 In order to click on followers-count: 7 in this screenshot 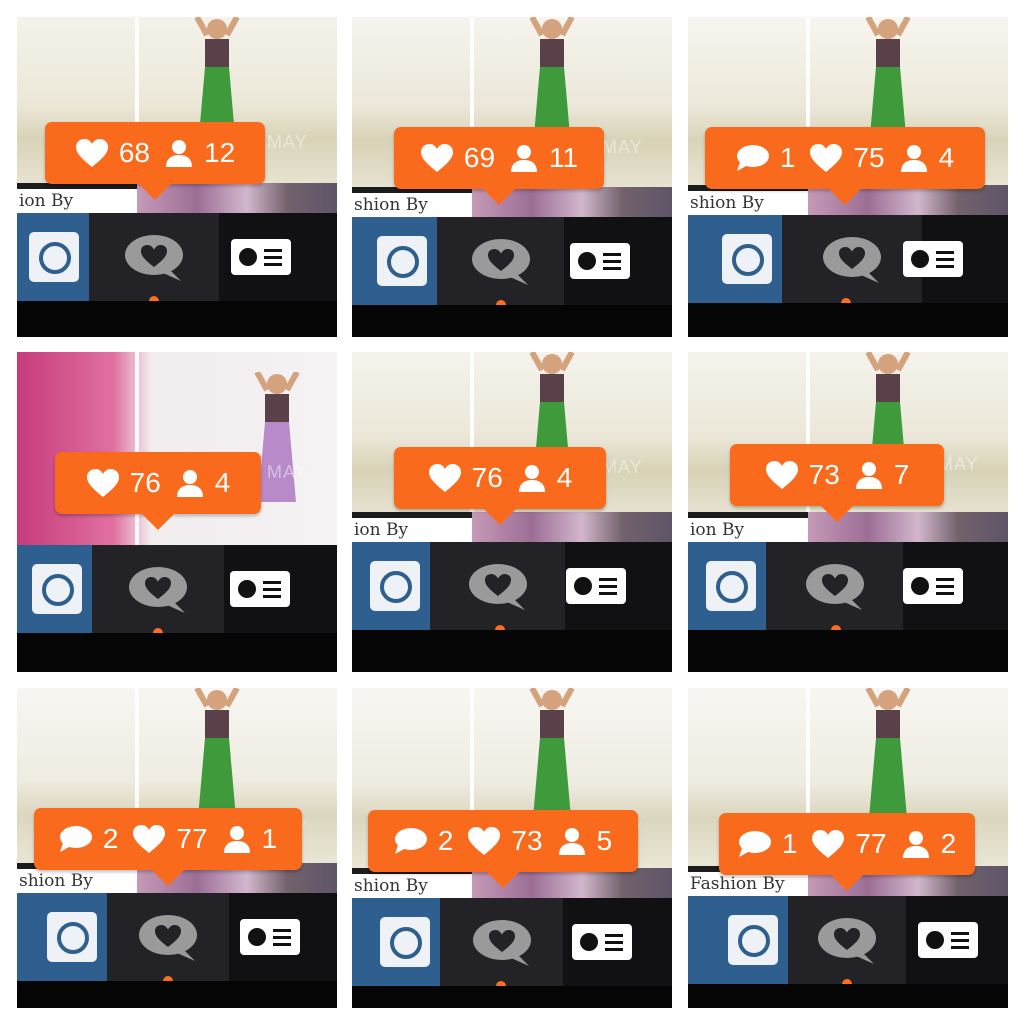, I will do `click(901, 474)`.